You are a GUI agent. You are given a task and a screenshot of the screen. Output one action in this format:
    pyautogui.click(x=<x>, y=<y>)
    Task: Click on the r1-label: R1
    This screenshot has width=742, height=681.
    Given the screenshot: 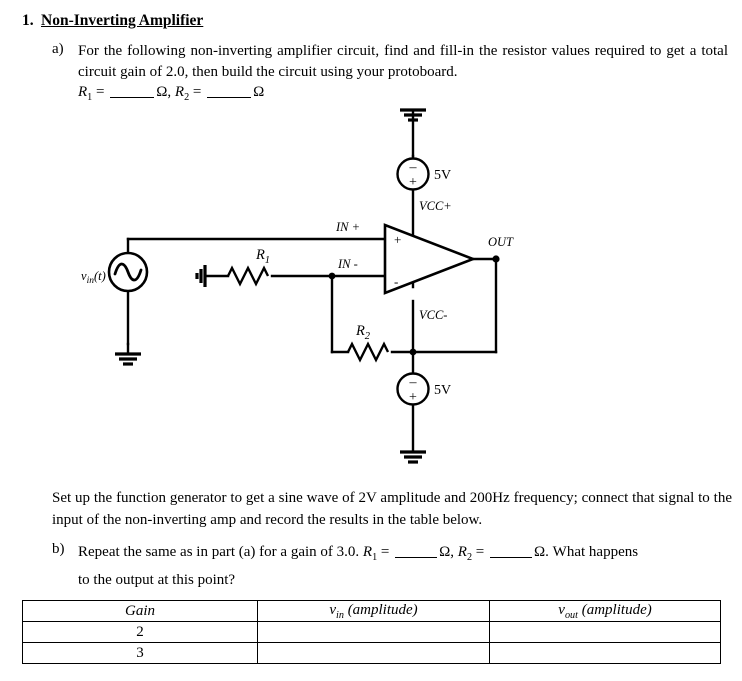 What is the action you would take?
    pyautogui.click(x=262, y=256)
    